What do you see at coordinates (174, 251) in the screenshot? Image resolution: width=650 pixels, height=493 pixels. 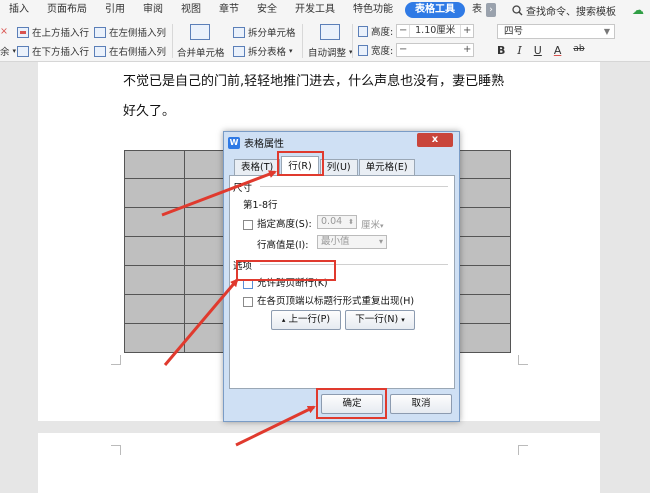 I see `document-table-left` at bounding box center [174, 251].